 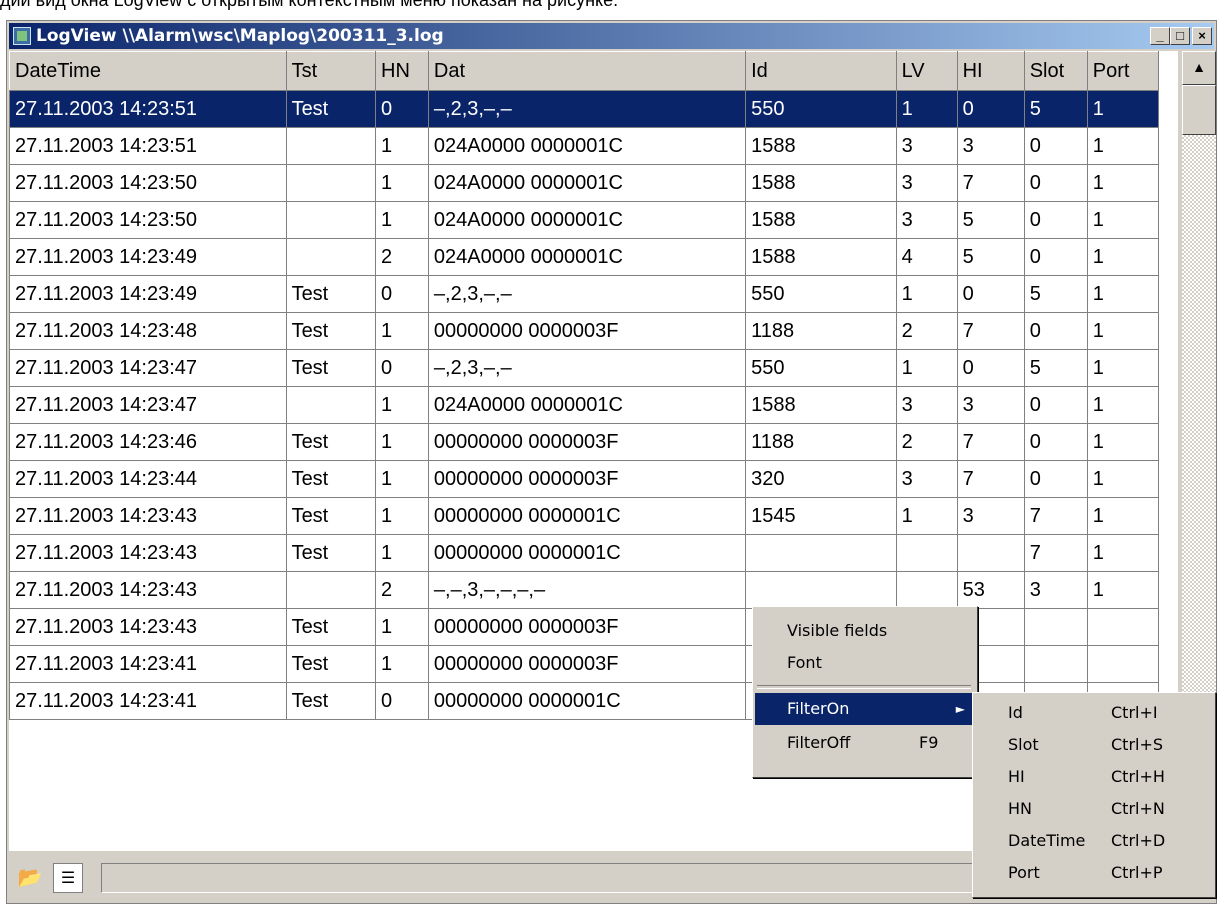 What do you see at coordinates (1199, 110) in the screenshot?
I see `scroll-thumb` at bounding box center [1199, 110].